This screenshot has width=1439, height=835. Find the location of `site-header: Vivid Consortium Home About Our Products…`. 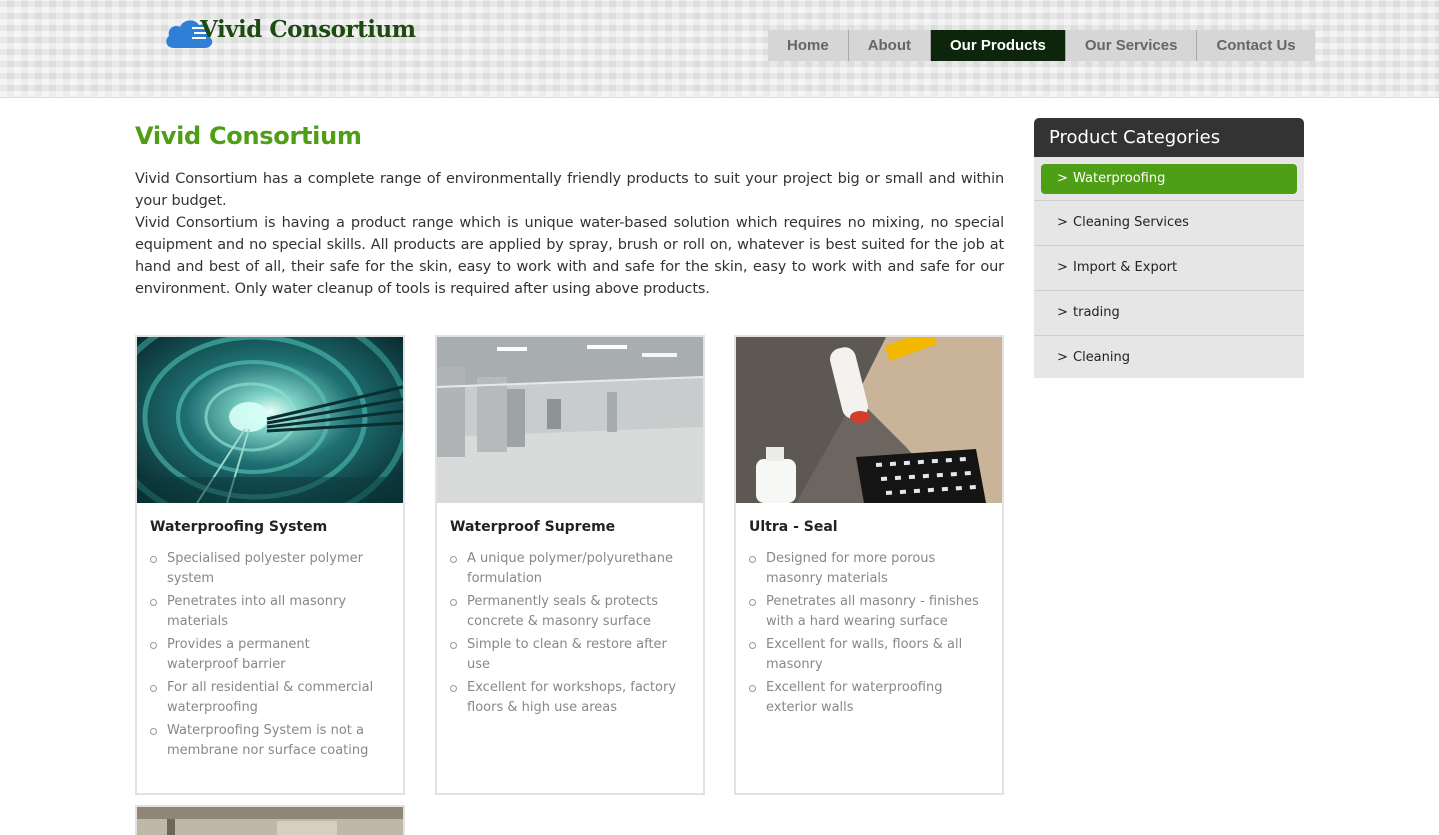

site-header: Vivid Consortium Home About Our Products… is located at coordinates (719, 49).